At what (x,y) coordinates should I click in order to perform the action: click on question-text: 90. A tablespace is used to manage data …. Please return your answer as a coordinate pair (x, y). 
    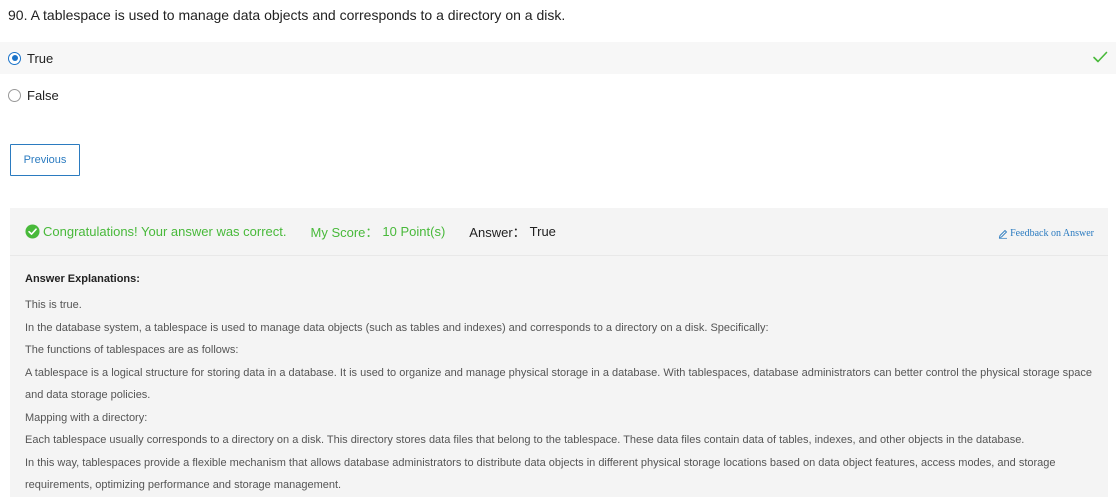
    Looking at the image, I should click on (287, 15).